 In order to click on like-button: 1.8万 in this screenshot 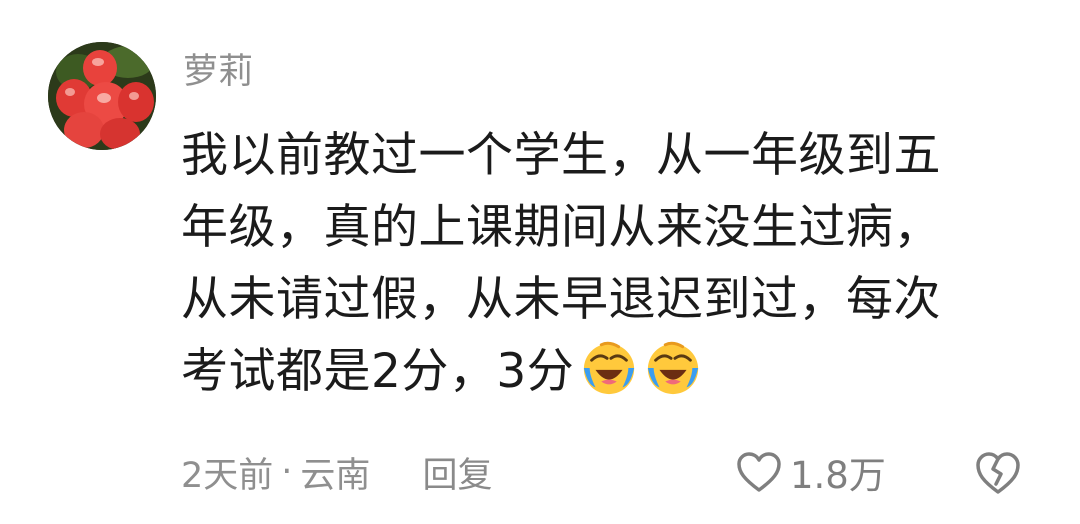, I will do `click(811, 472)`.